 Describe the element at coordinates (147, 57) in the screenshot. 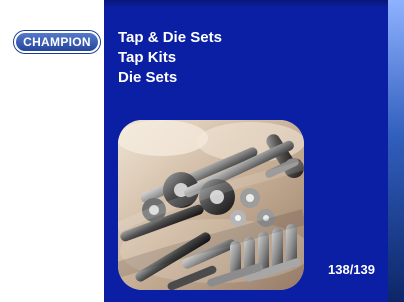

I see `heading-line-tap-kits: Tap Kits` at that location.